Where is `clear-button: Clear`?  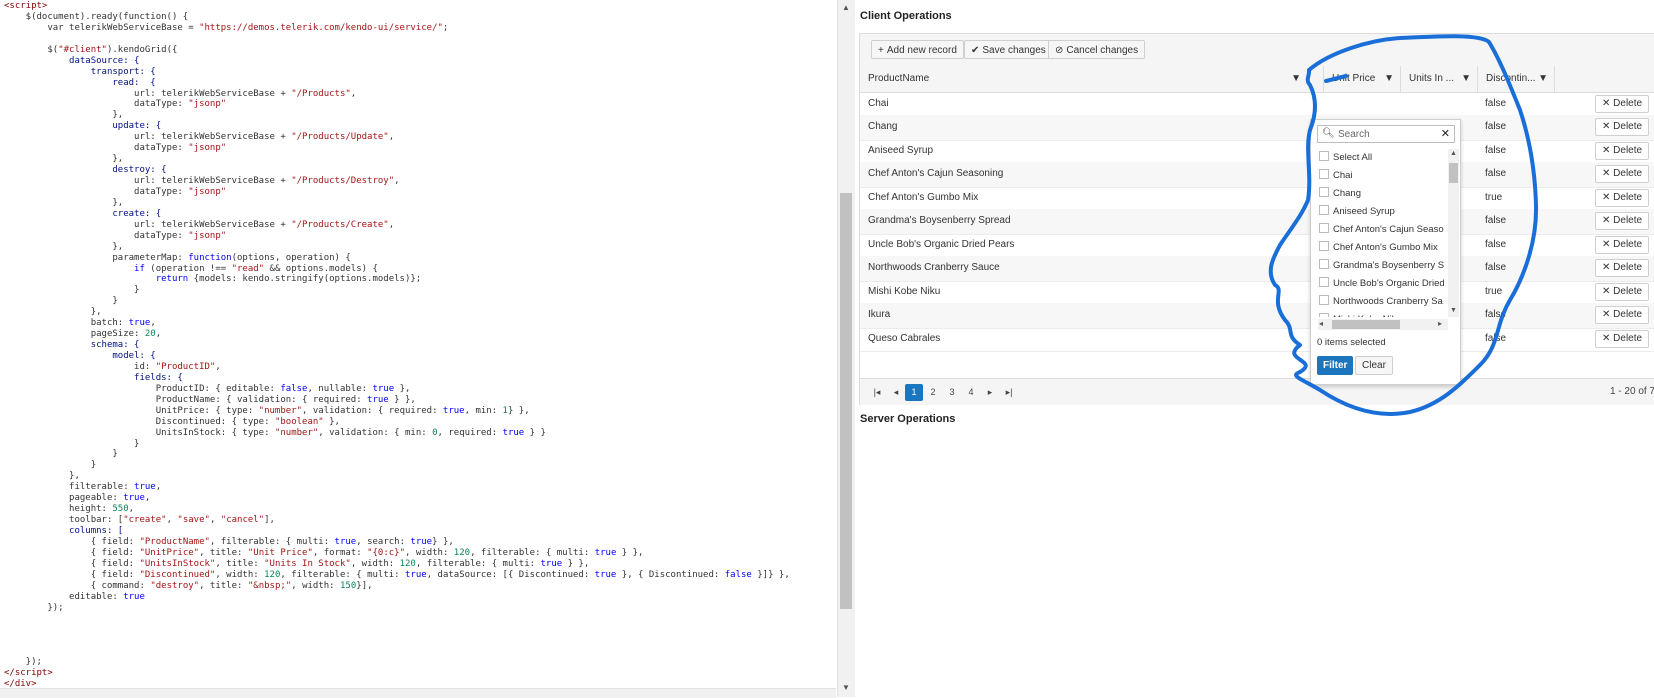
clear-button: Clear is located at coordinates (1374, 365).